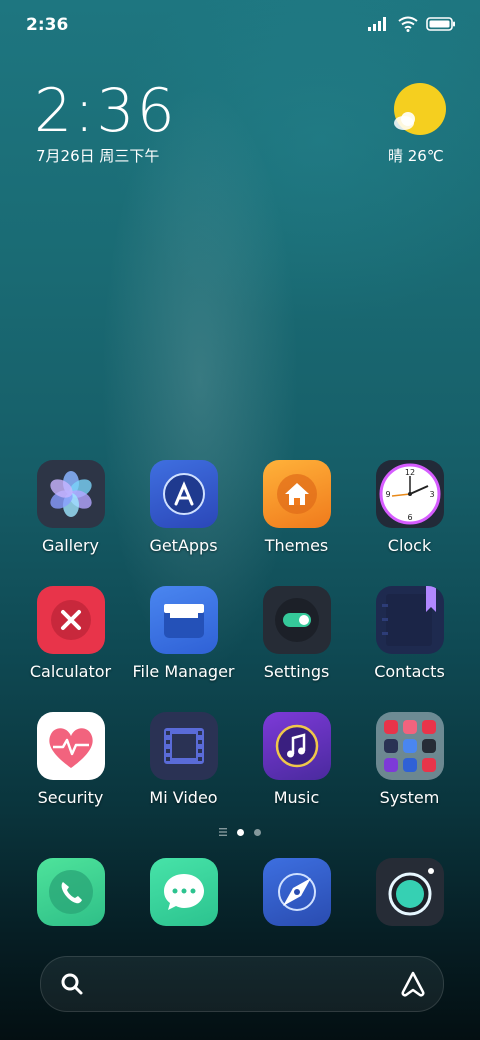 The image size is (480, 1040). Describe the element at coordinates (419, 111) in the screenshot. I see `sunny-weather-icon` at that location.